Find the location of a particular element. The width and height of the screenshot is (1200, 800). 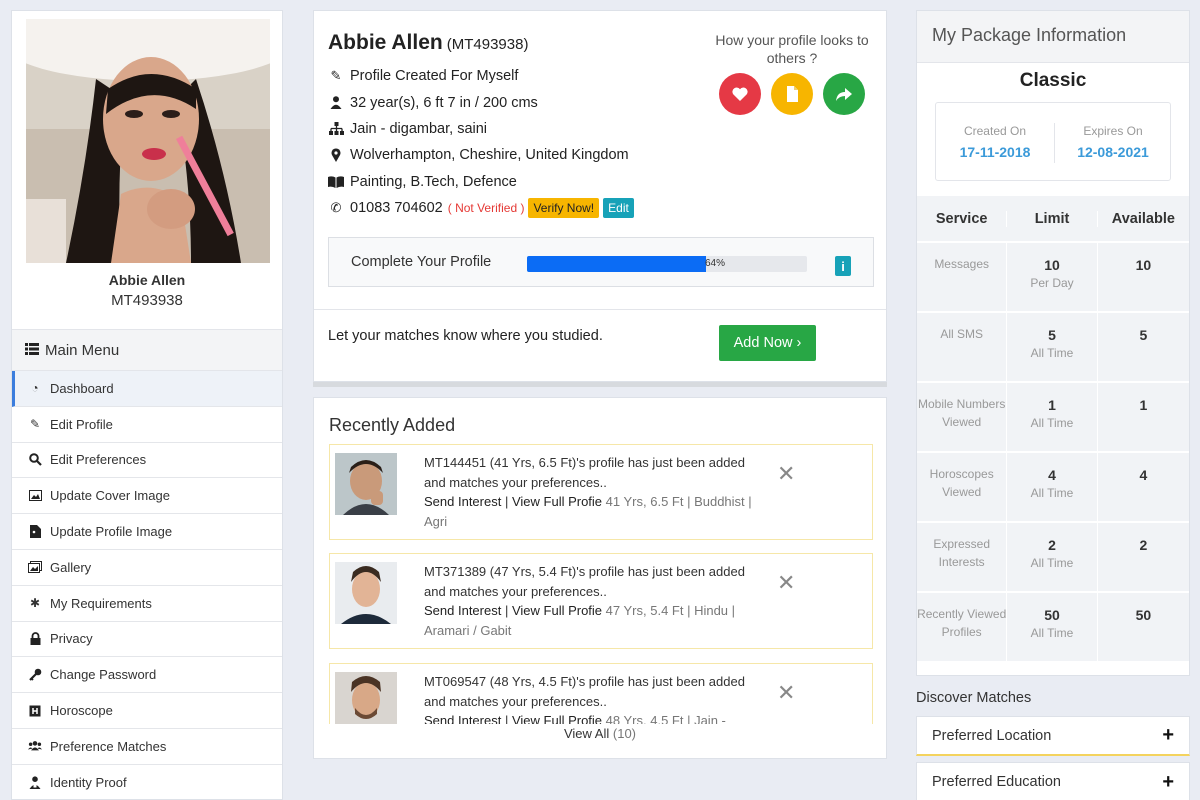

sidebar-item-change-password: Change Password is located at coordinates (147, 675).